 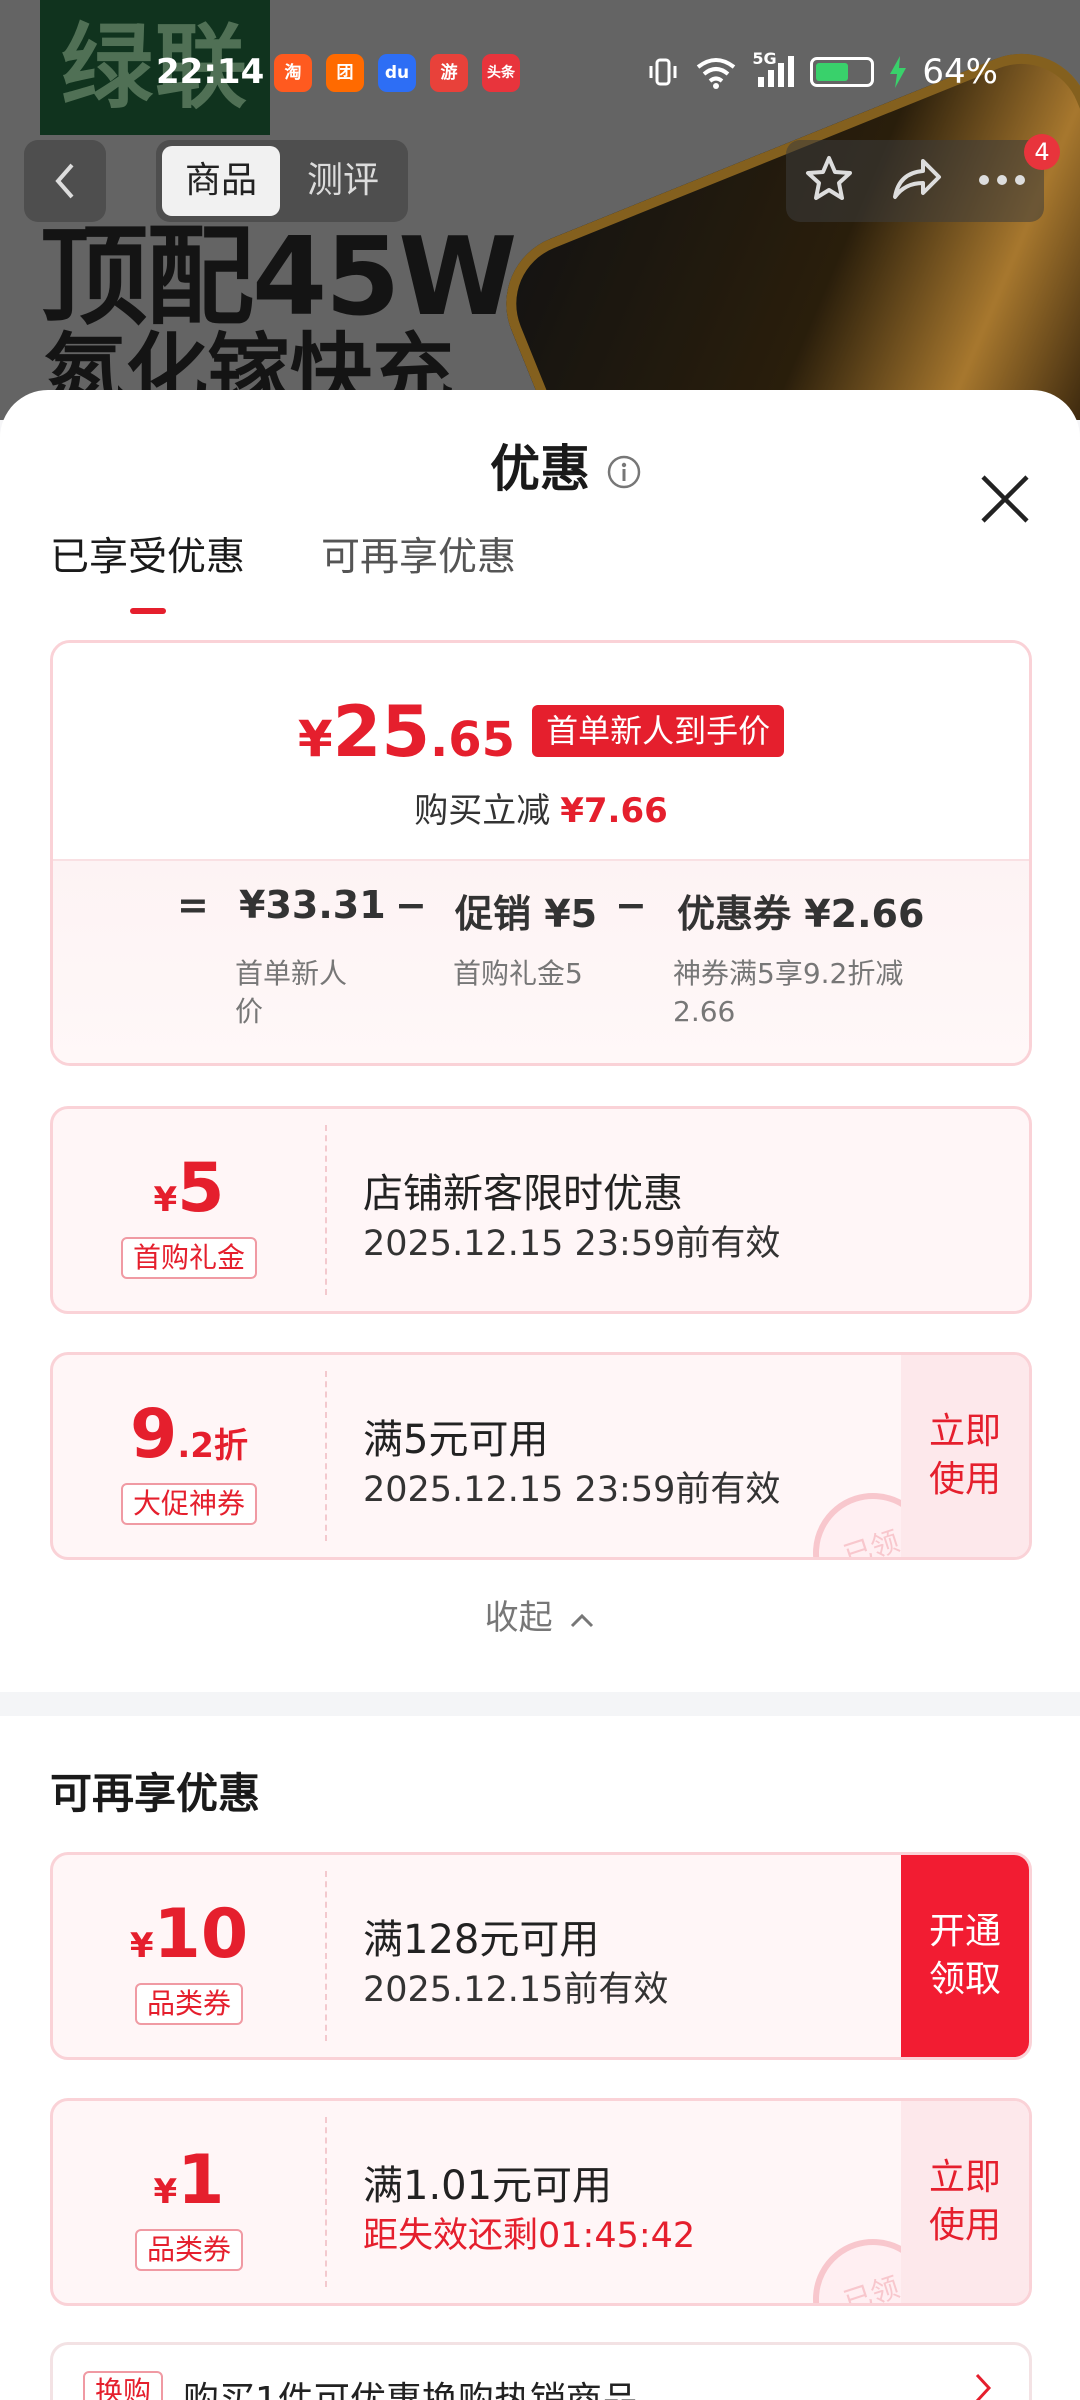 I want to click on coupon-amount: 1, so click(x=201, y=2180).